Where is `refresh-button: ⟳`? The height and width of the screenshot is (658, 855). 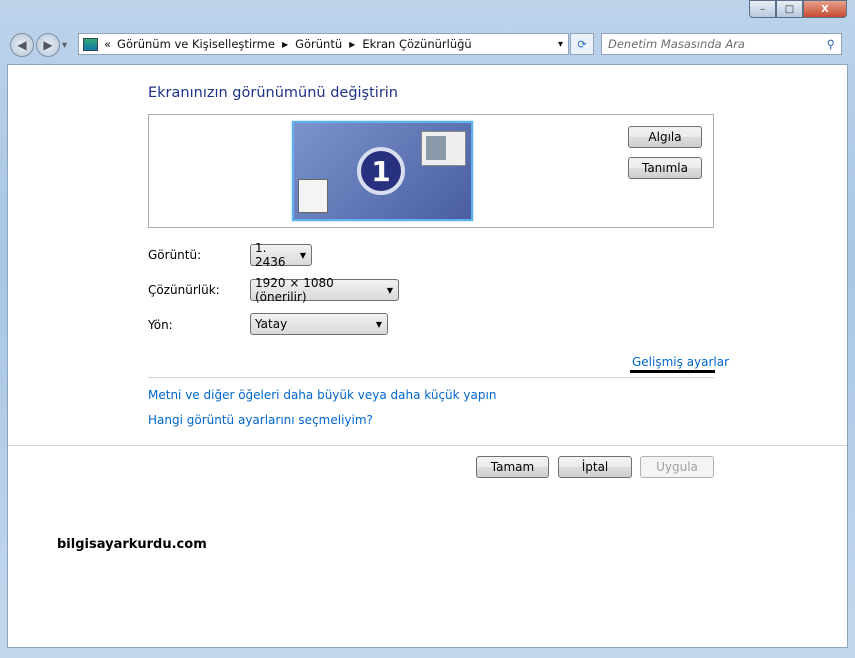 refresh-button: ⟳ is located at coordinates (582, 44).